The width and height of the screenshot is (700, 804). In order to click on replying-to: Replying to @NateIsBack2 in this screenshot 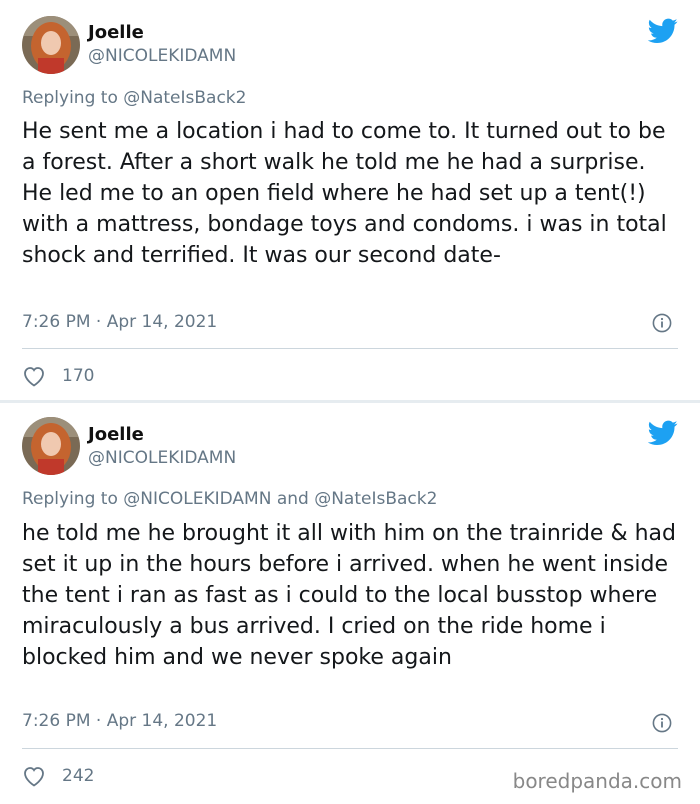, I will do `click(134, 98)`.